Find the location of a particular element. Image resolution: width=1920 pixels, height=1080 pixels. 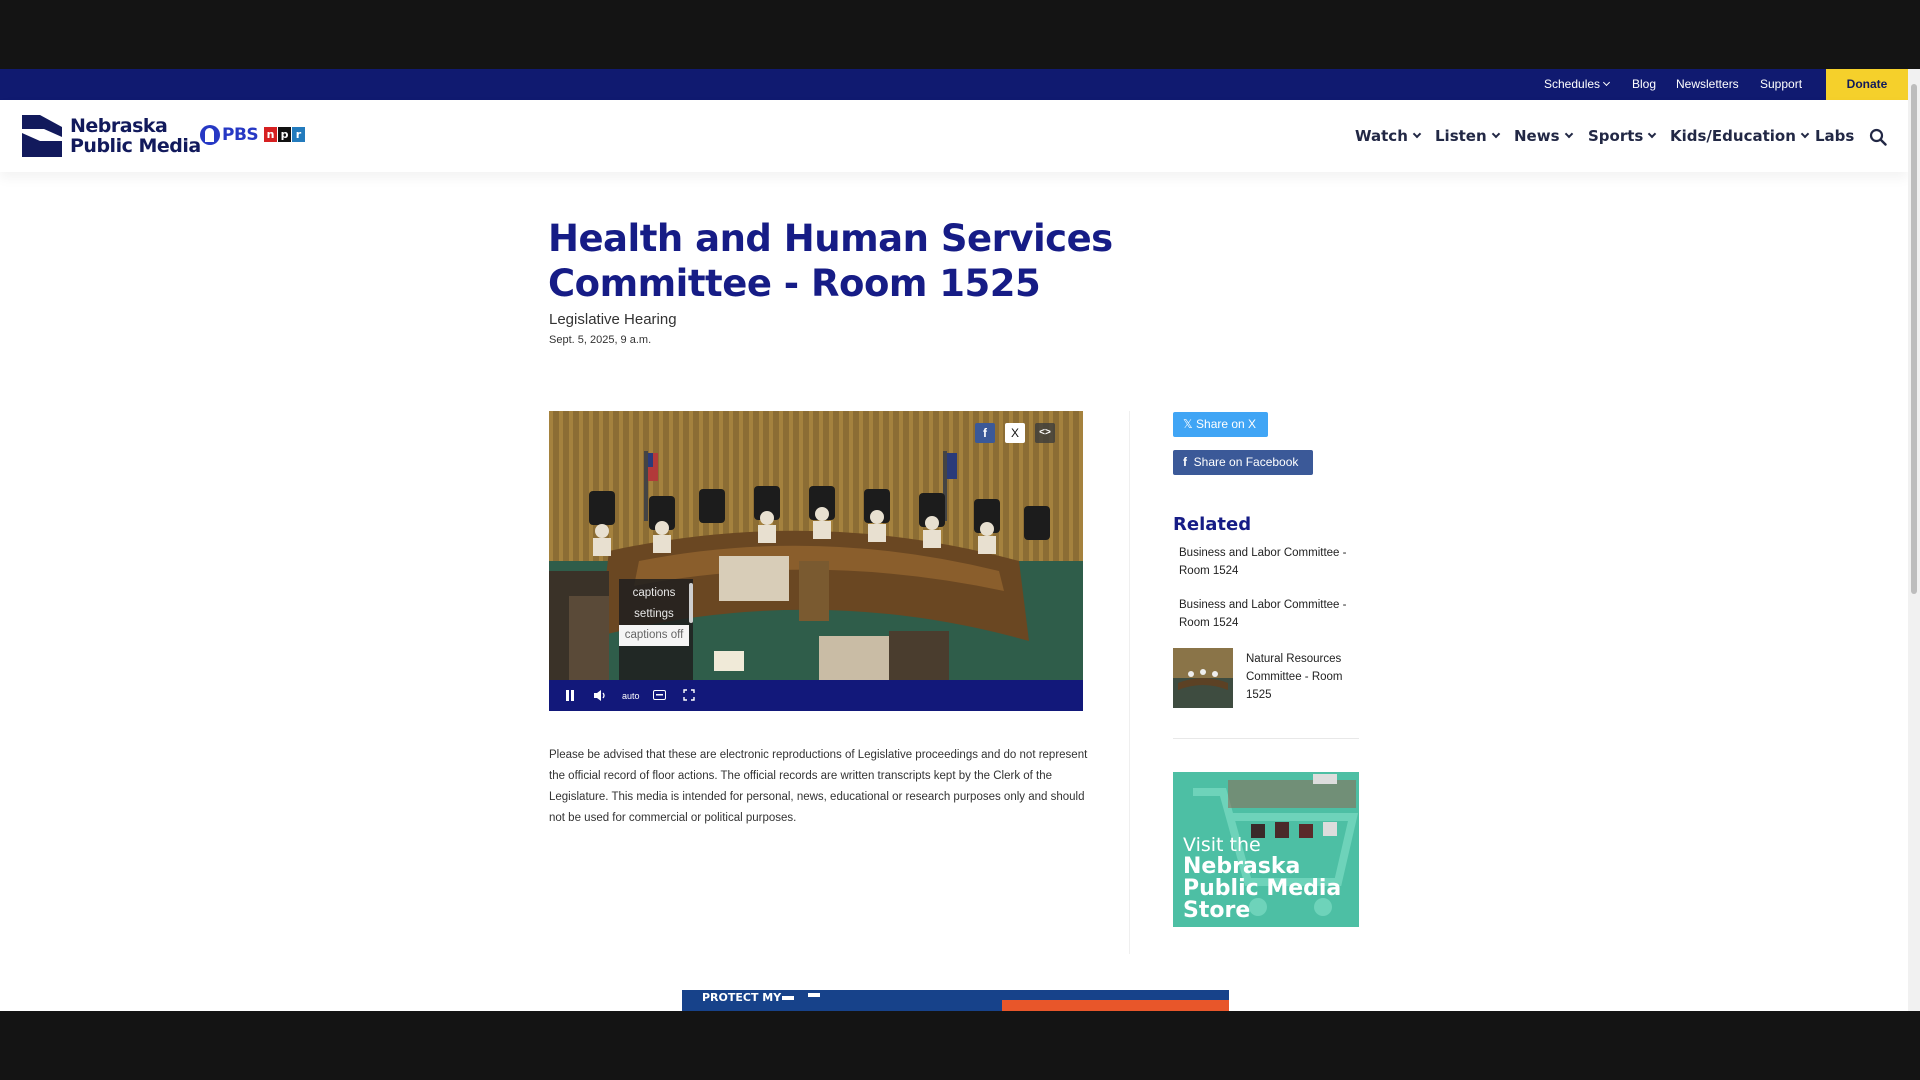

share-on-x-button: 𝕏 Share on X is located at coordinates (1220, 424).